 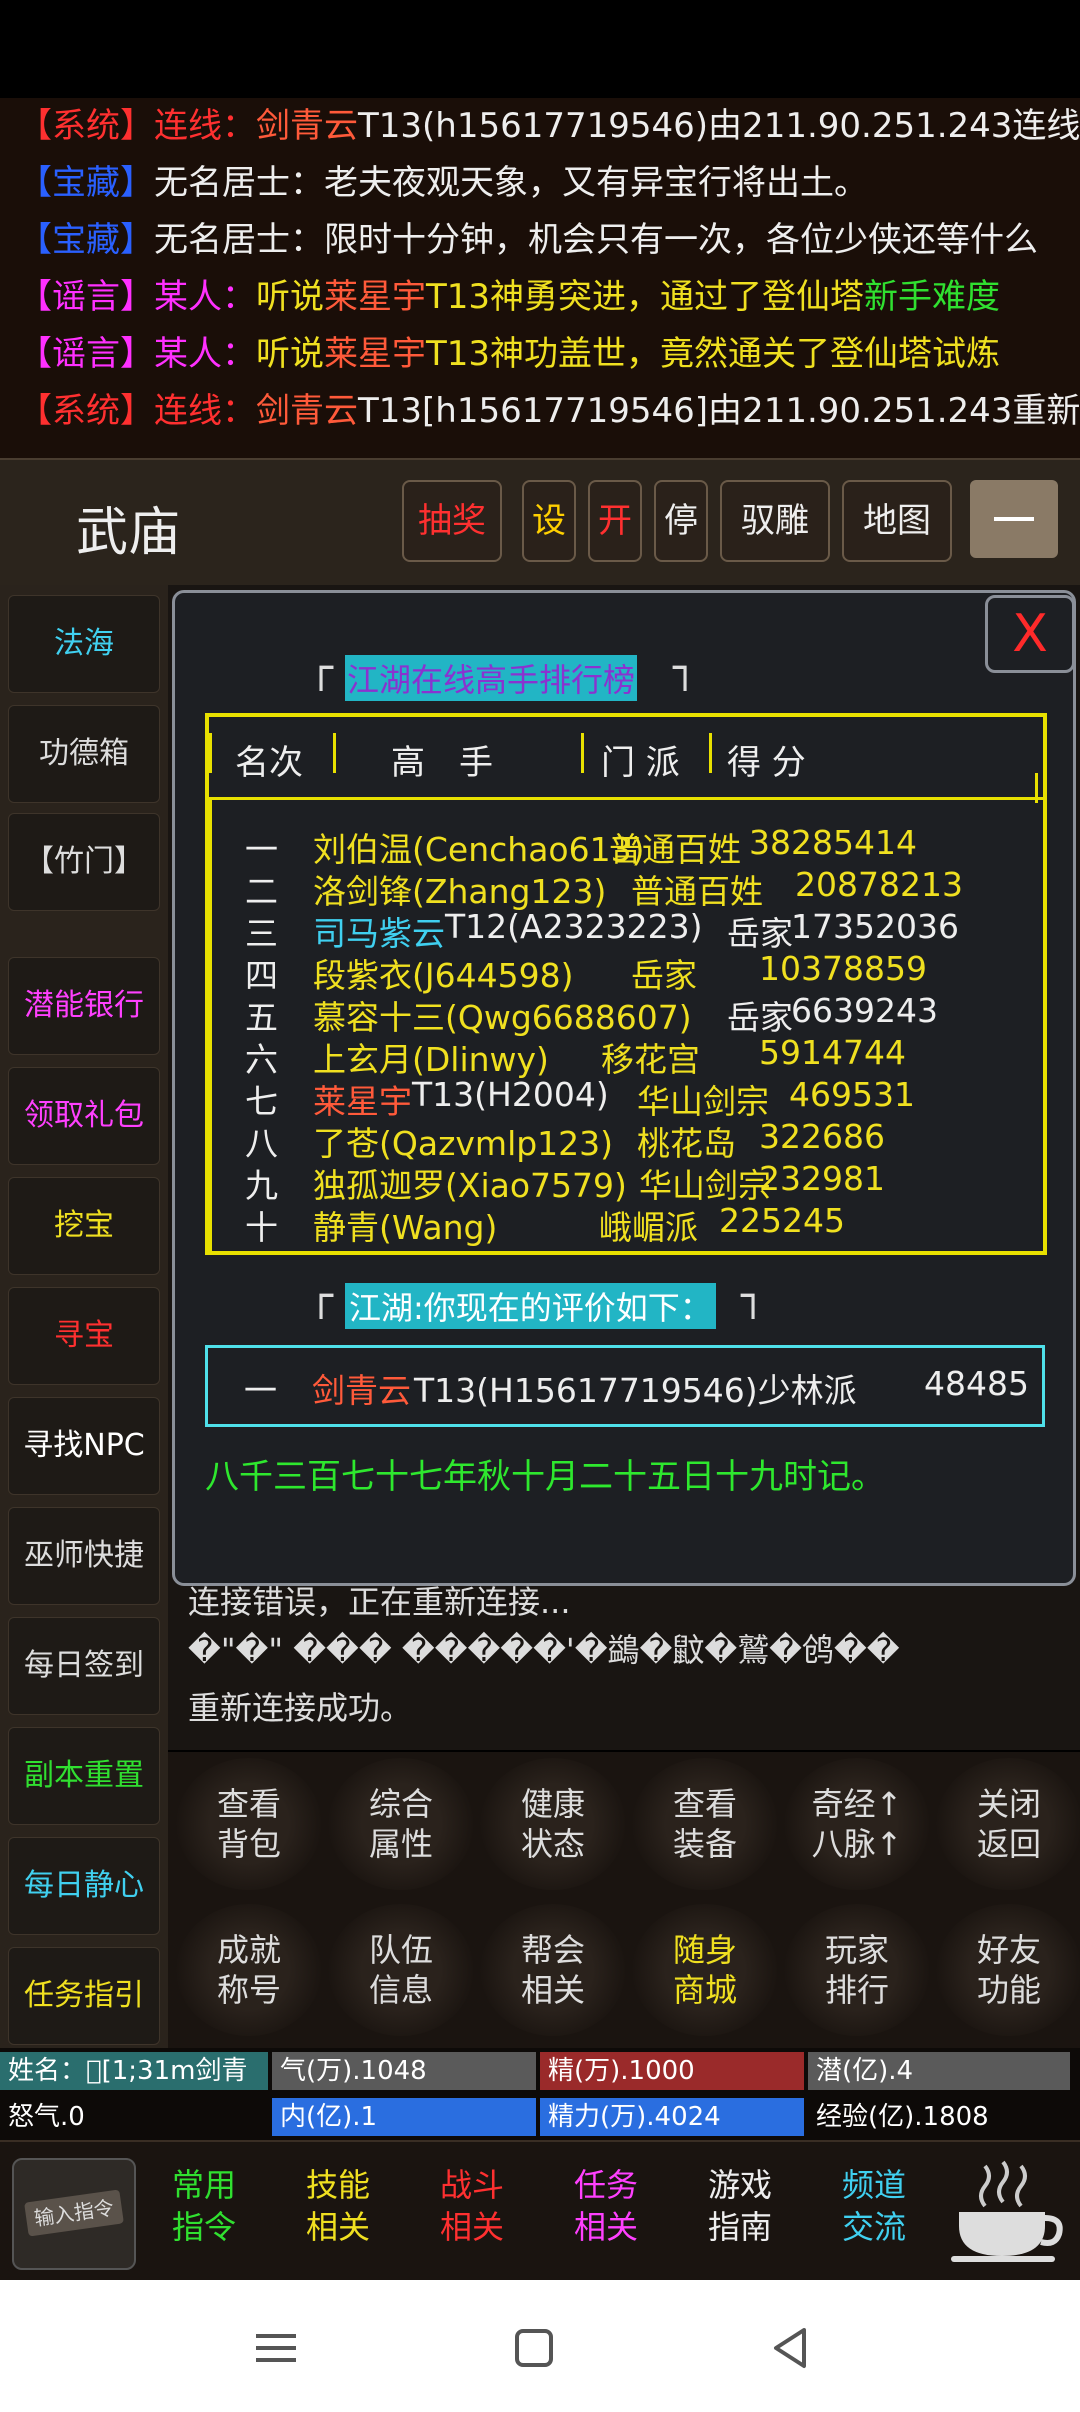 I want to click on evaluation-box: 一 剑青云 T13(H15617719546)少林派 48485, so click(x=625, y=1386).